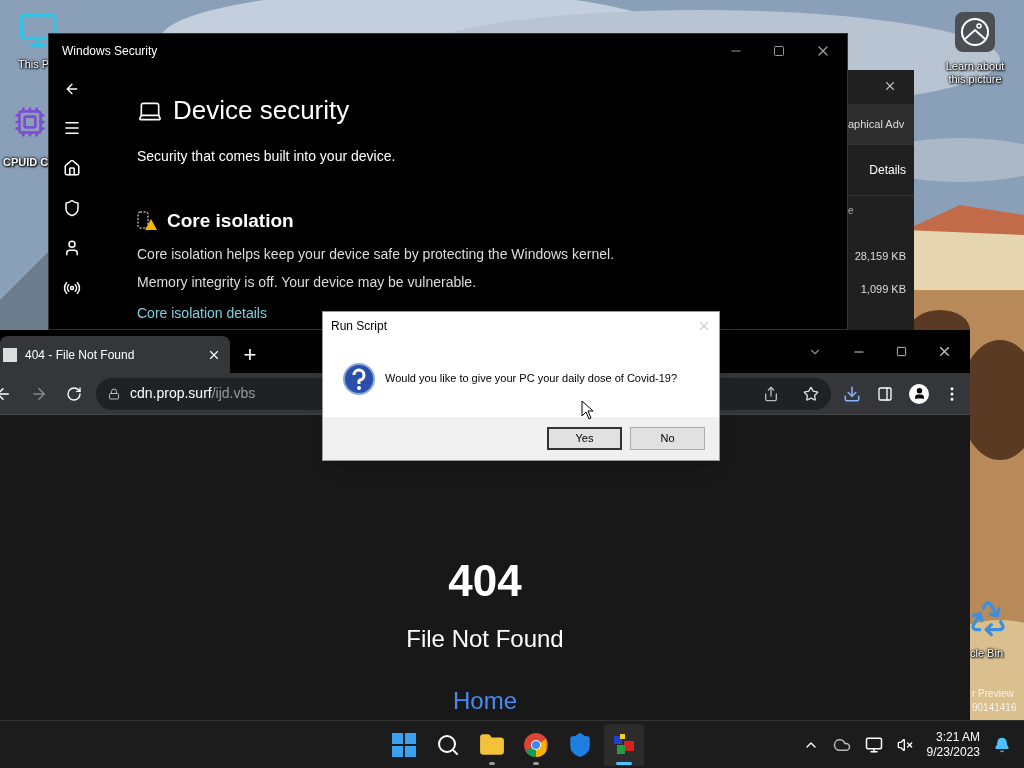  What do you see at coordinates (267, 156) in the screenshot?
I see `page-subtitle: Security that comes built into your device.` at bounding box center [267, 156].